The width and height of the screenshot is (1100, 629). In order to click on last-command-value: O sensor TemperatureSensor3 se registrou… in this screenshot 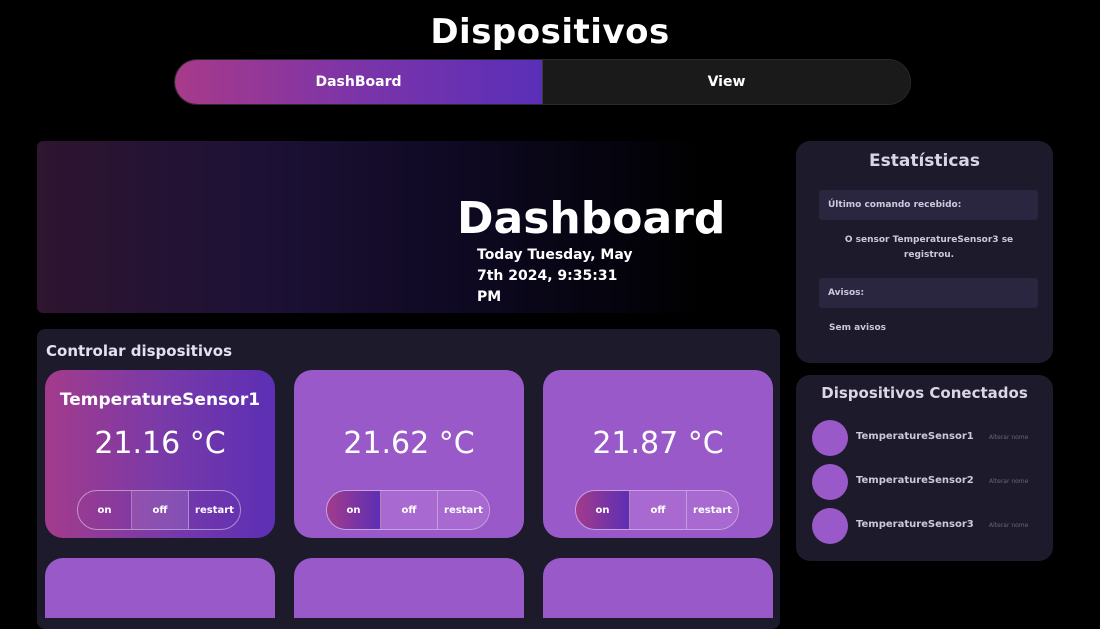, I will do `click(929, 247)`.